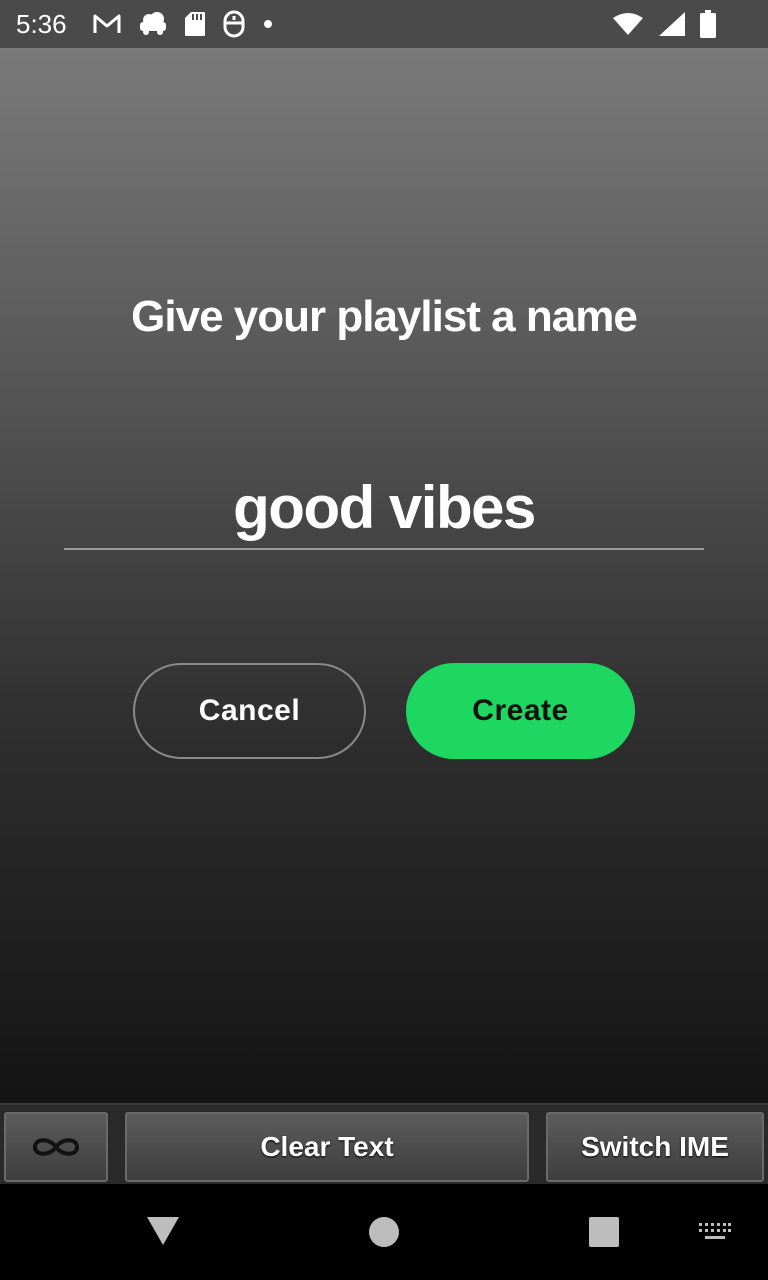  Describe the element at coordinates (672, 24) in the screenshot. I see `cell-signal-icon` at that location.